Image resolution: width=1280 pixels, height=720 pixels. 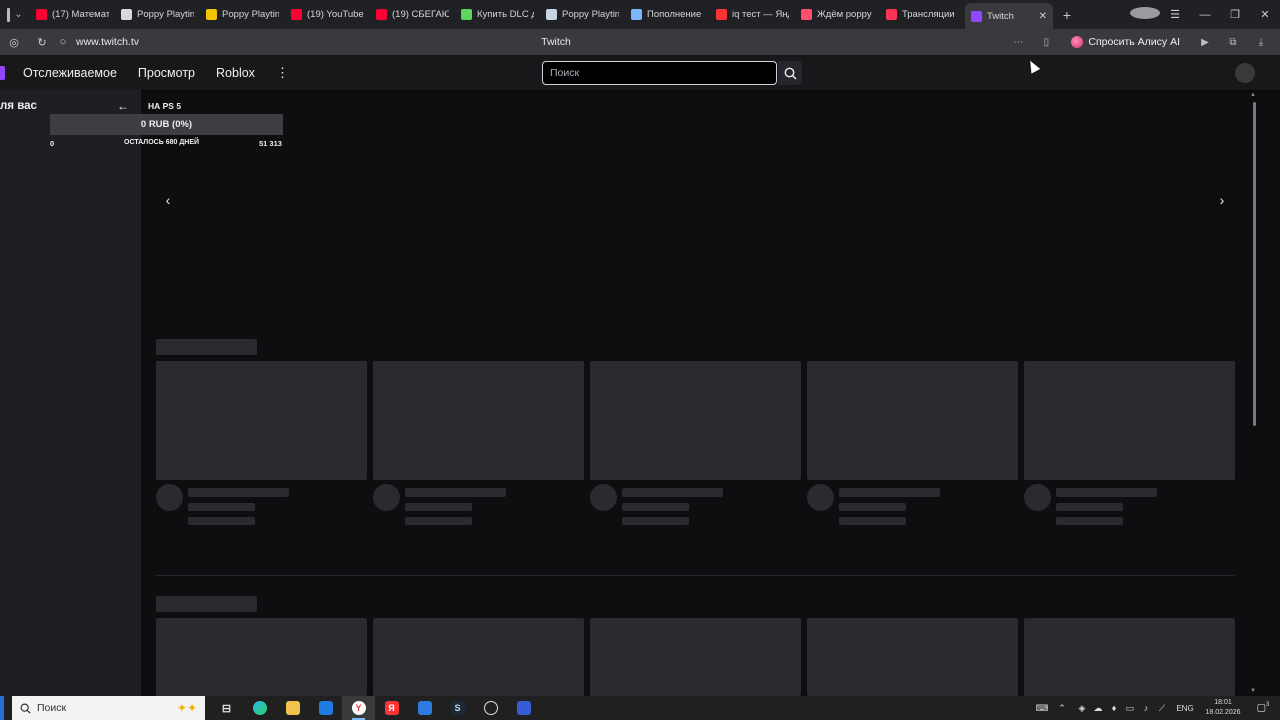 I want to click on sidebar-toggle-icon, so click(x=9, y=14).